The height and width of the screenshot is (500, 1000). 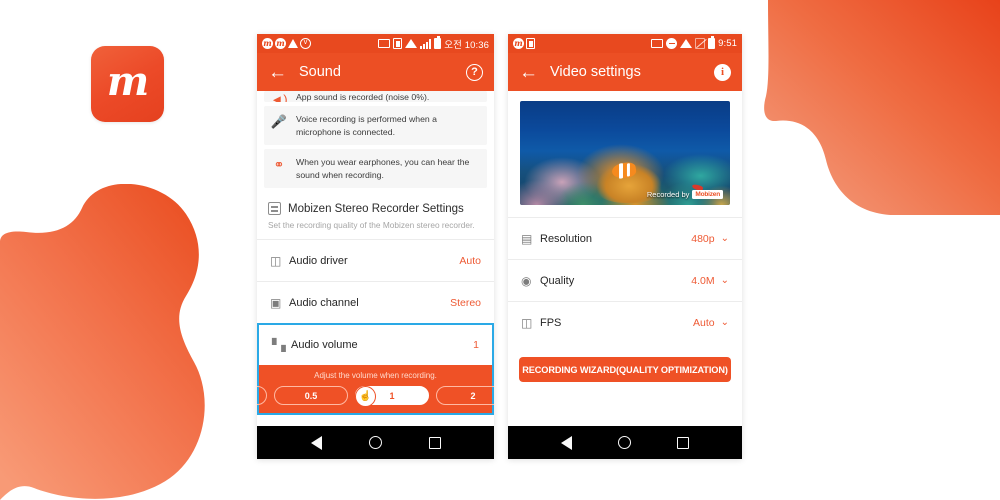 I want to click on row-audio-driver: ◫ Audio driver Auto, so click(x=375, y=260).